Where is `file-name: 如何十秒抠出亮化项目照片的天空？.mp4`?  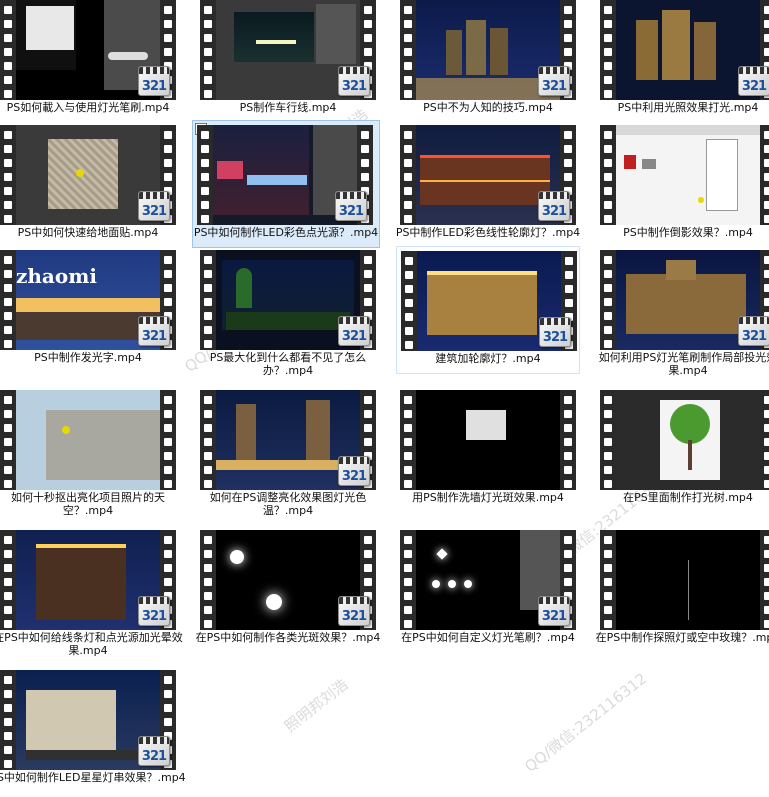 file-name: 如何十秒抠出亮化项目照片的天空？.mp4 is located at coordinates (88, 504).